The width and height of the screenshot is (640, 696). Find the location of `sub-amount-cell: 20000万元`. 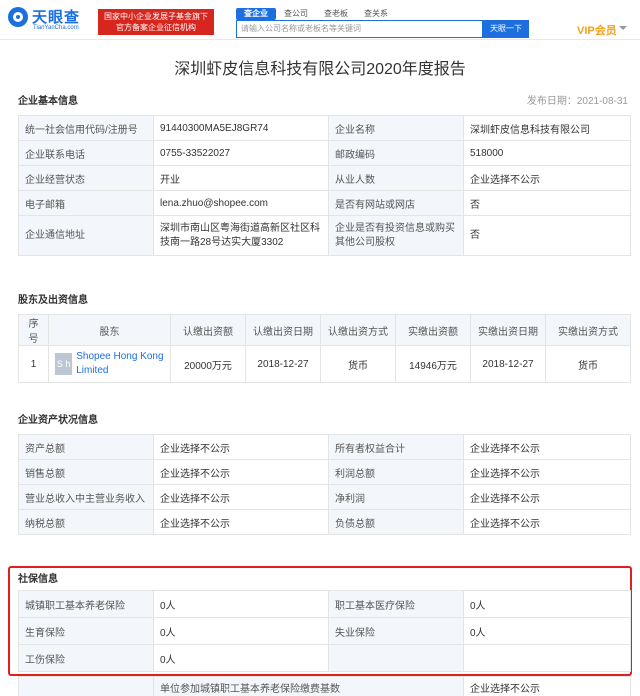

sub-amount-cell: 20000万元 is located at coordinates (208, 364).